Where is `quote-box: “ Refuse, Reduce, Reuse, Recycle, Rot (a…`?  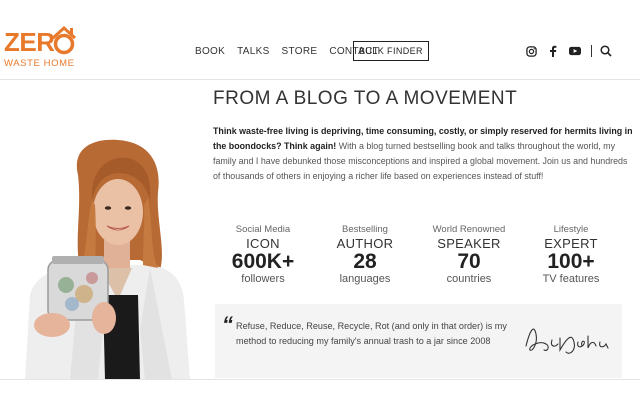
quote-box: “ Refuse, Reduce, Reuse, Recycle, Rot (a… is located at coordinates (418, 341).